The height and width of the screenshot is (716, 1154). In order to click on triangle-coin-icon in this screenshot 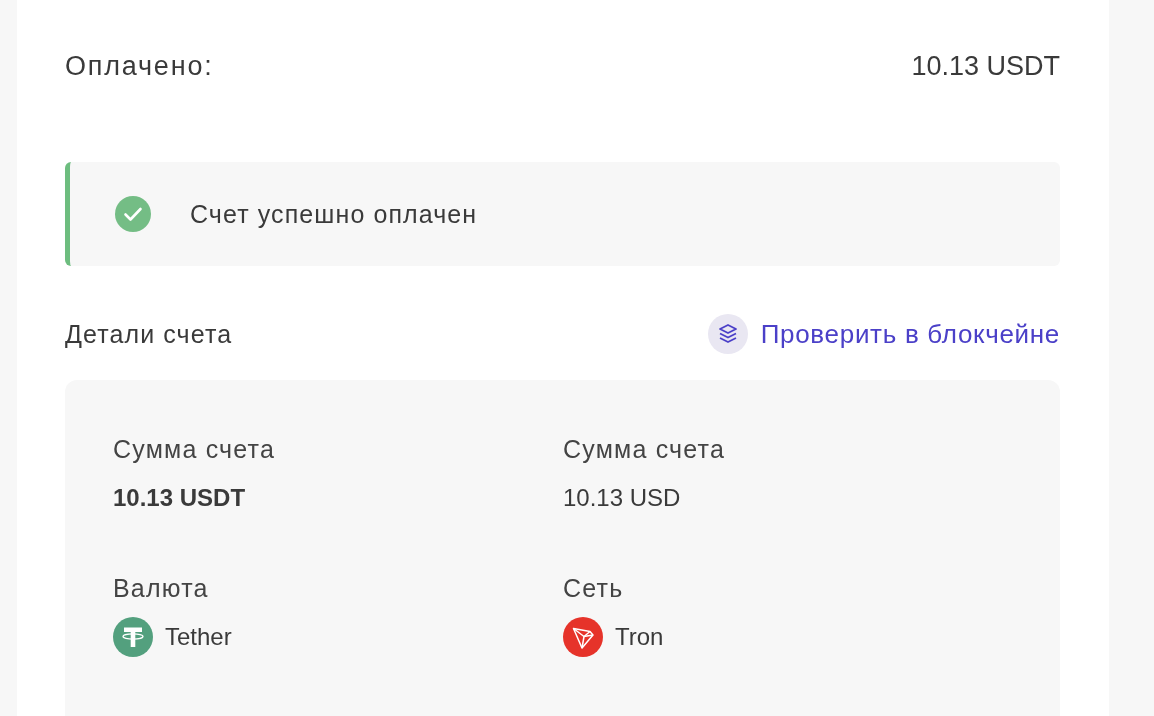, I will do `click(583, 637)`.